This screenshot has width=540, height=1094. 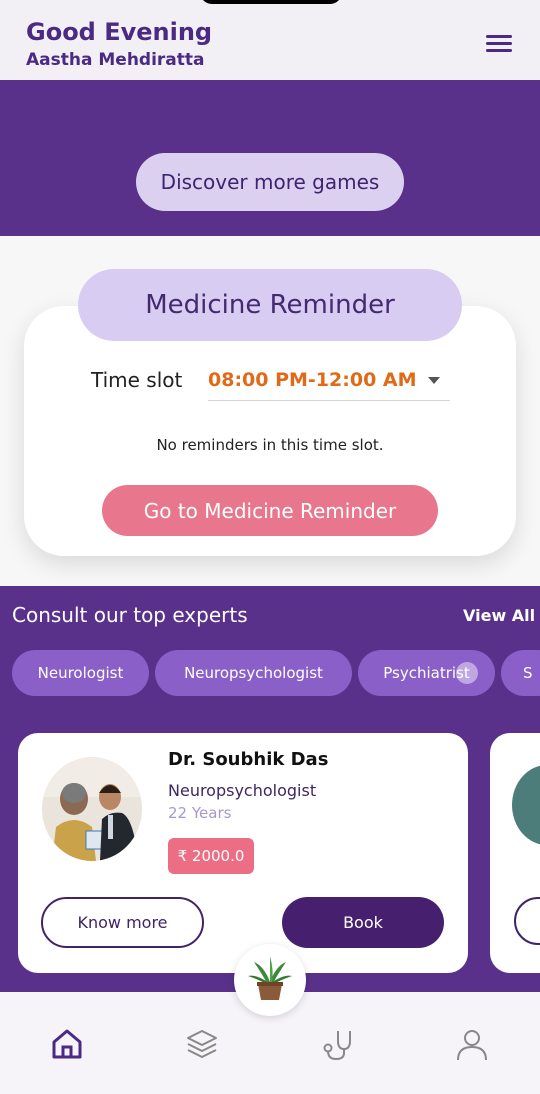 What do you see at coordinates (80, 673) in the screenshot?
I see `category-chip-neurologist: Neurologist` at bounding box center [80, 673].